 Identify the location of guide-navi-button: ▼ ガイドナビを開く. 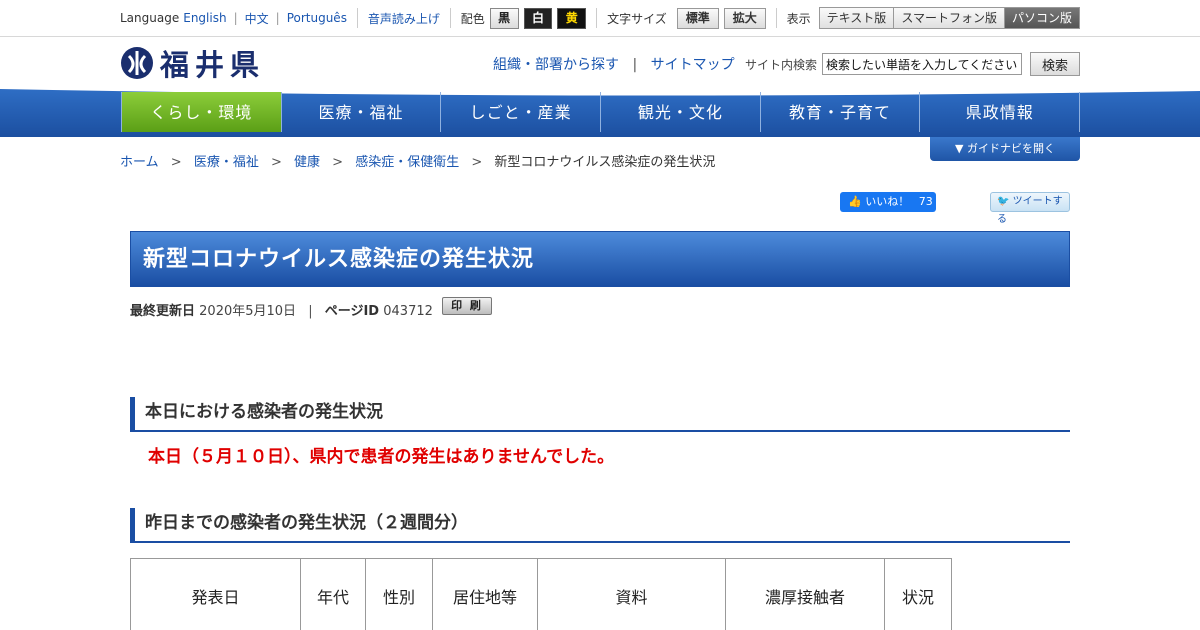
(1005, 149).